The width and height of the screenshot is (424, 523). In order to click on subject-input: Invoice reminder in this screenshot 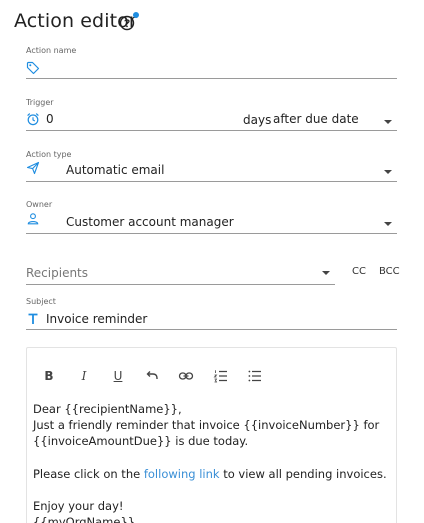, I will do `click(96, 319)`.